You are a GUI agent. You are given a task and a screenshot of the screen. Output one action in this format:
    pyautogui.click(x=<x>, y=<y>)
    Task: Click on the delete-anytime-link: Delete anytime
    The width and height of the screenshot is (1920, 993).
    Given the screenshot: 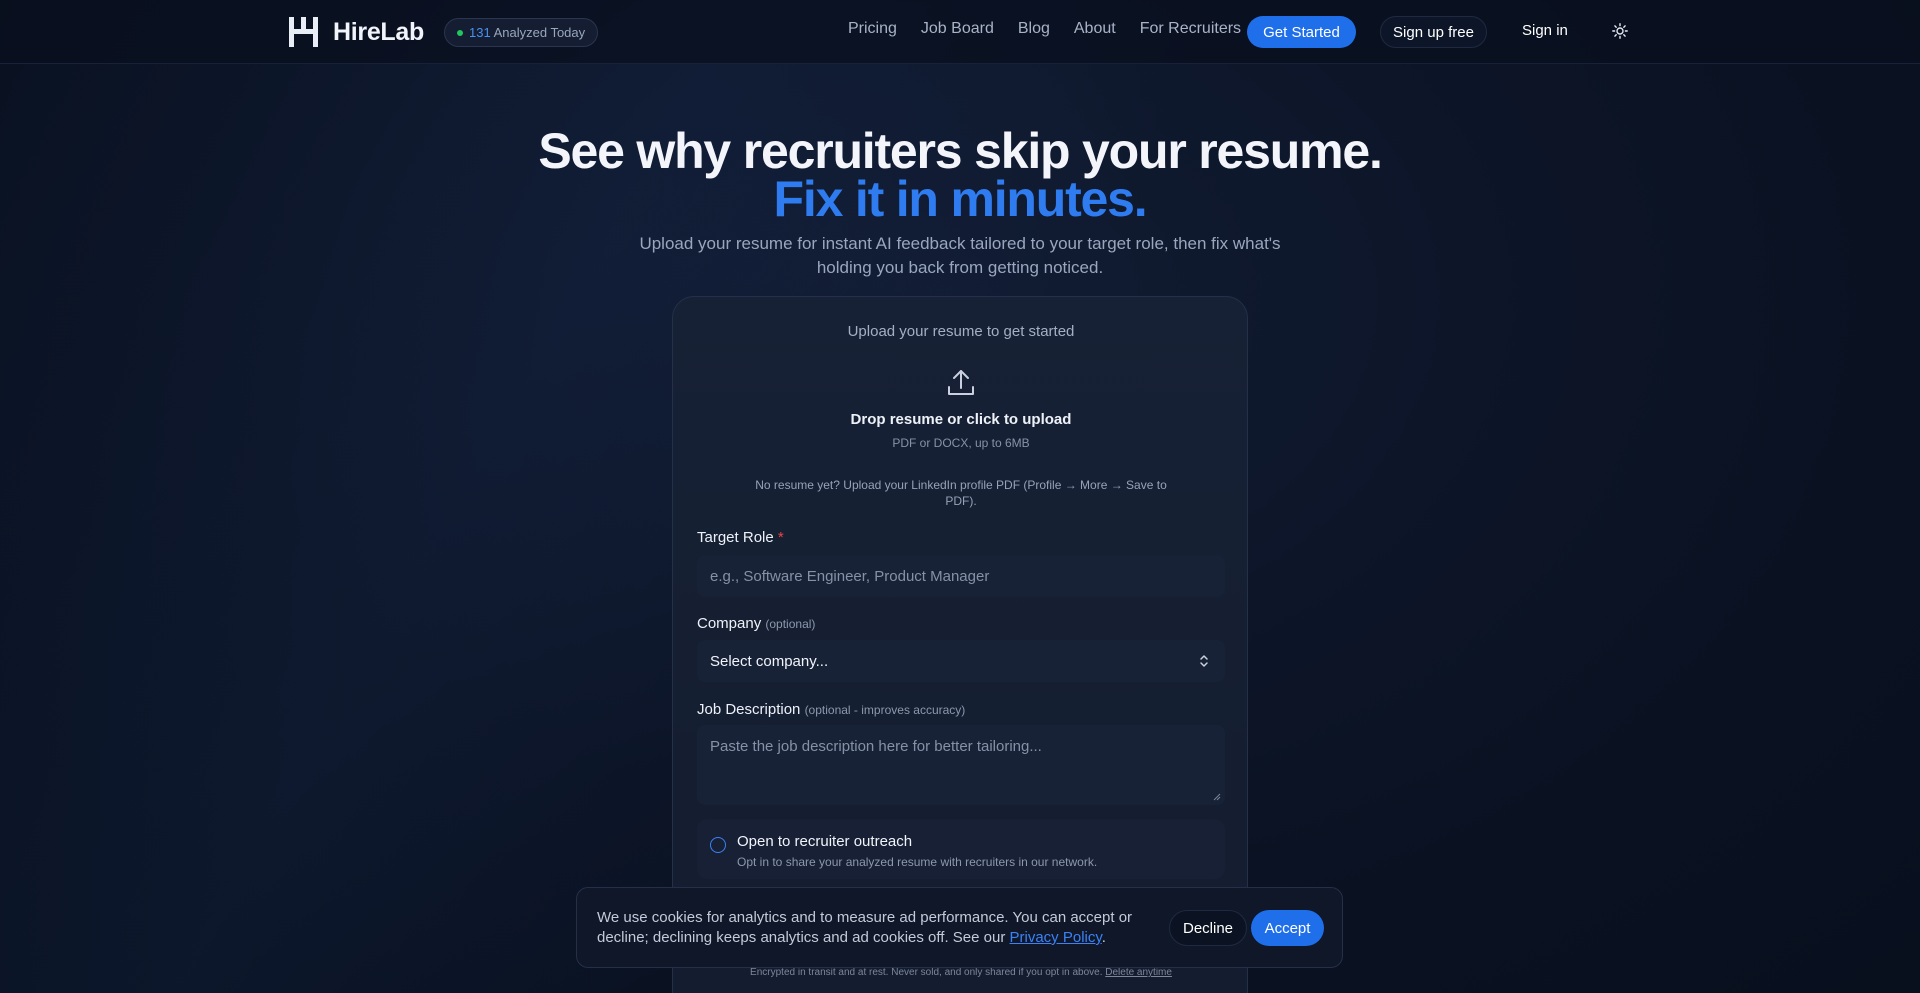 What is the action you would take?
    pyautogui.click(x=1138, y=972)
    